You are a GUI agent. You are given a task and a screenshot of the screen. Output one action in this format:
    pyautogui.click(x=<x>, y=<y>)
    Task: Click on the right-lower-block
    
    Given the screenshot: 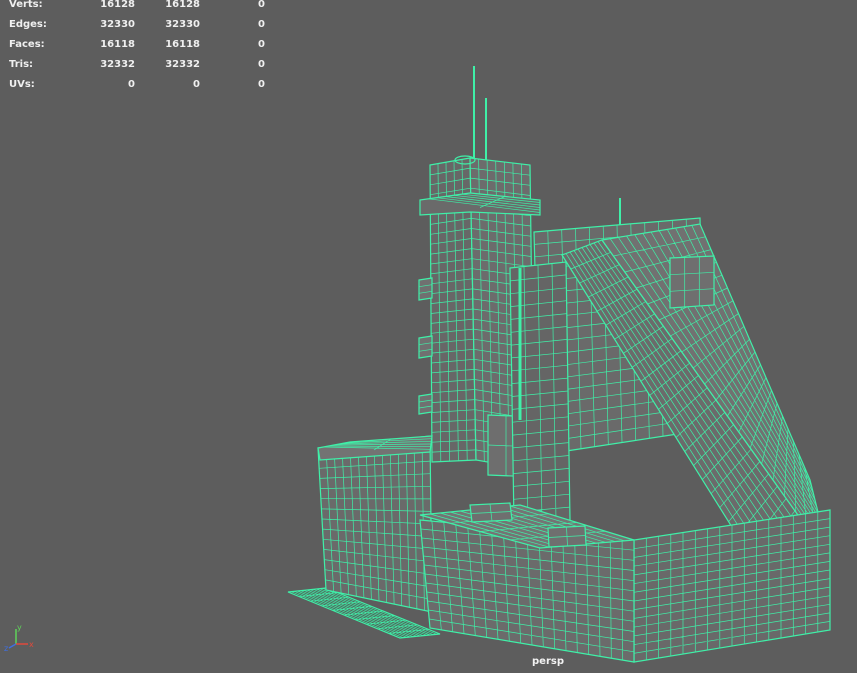 What is the action you would take?
    pyautogui.click(x=732, y=586)
    